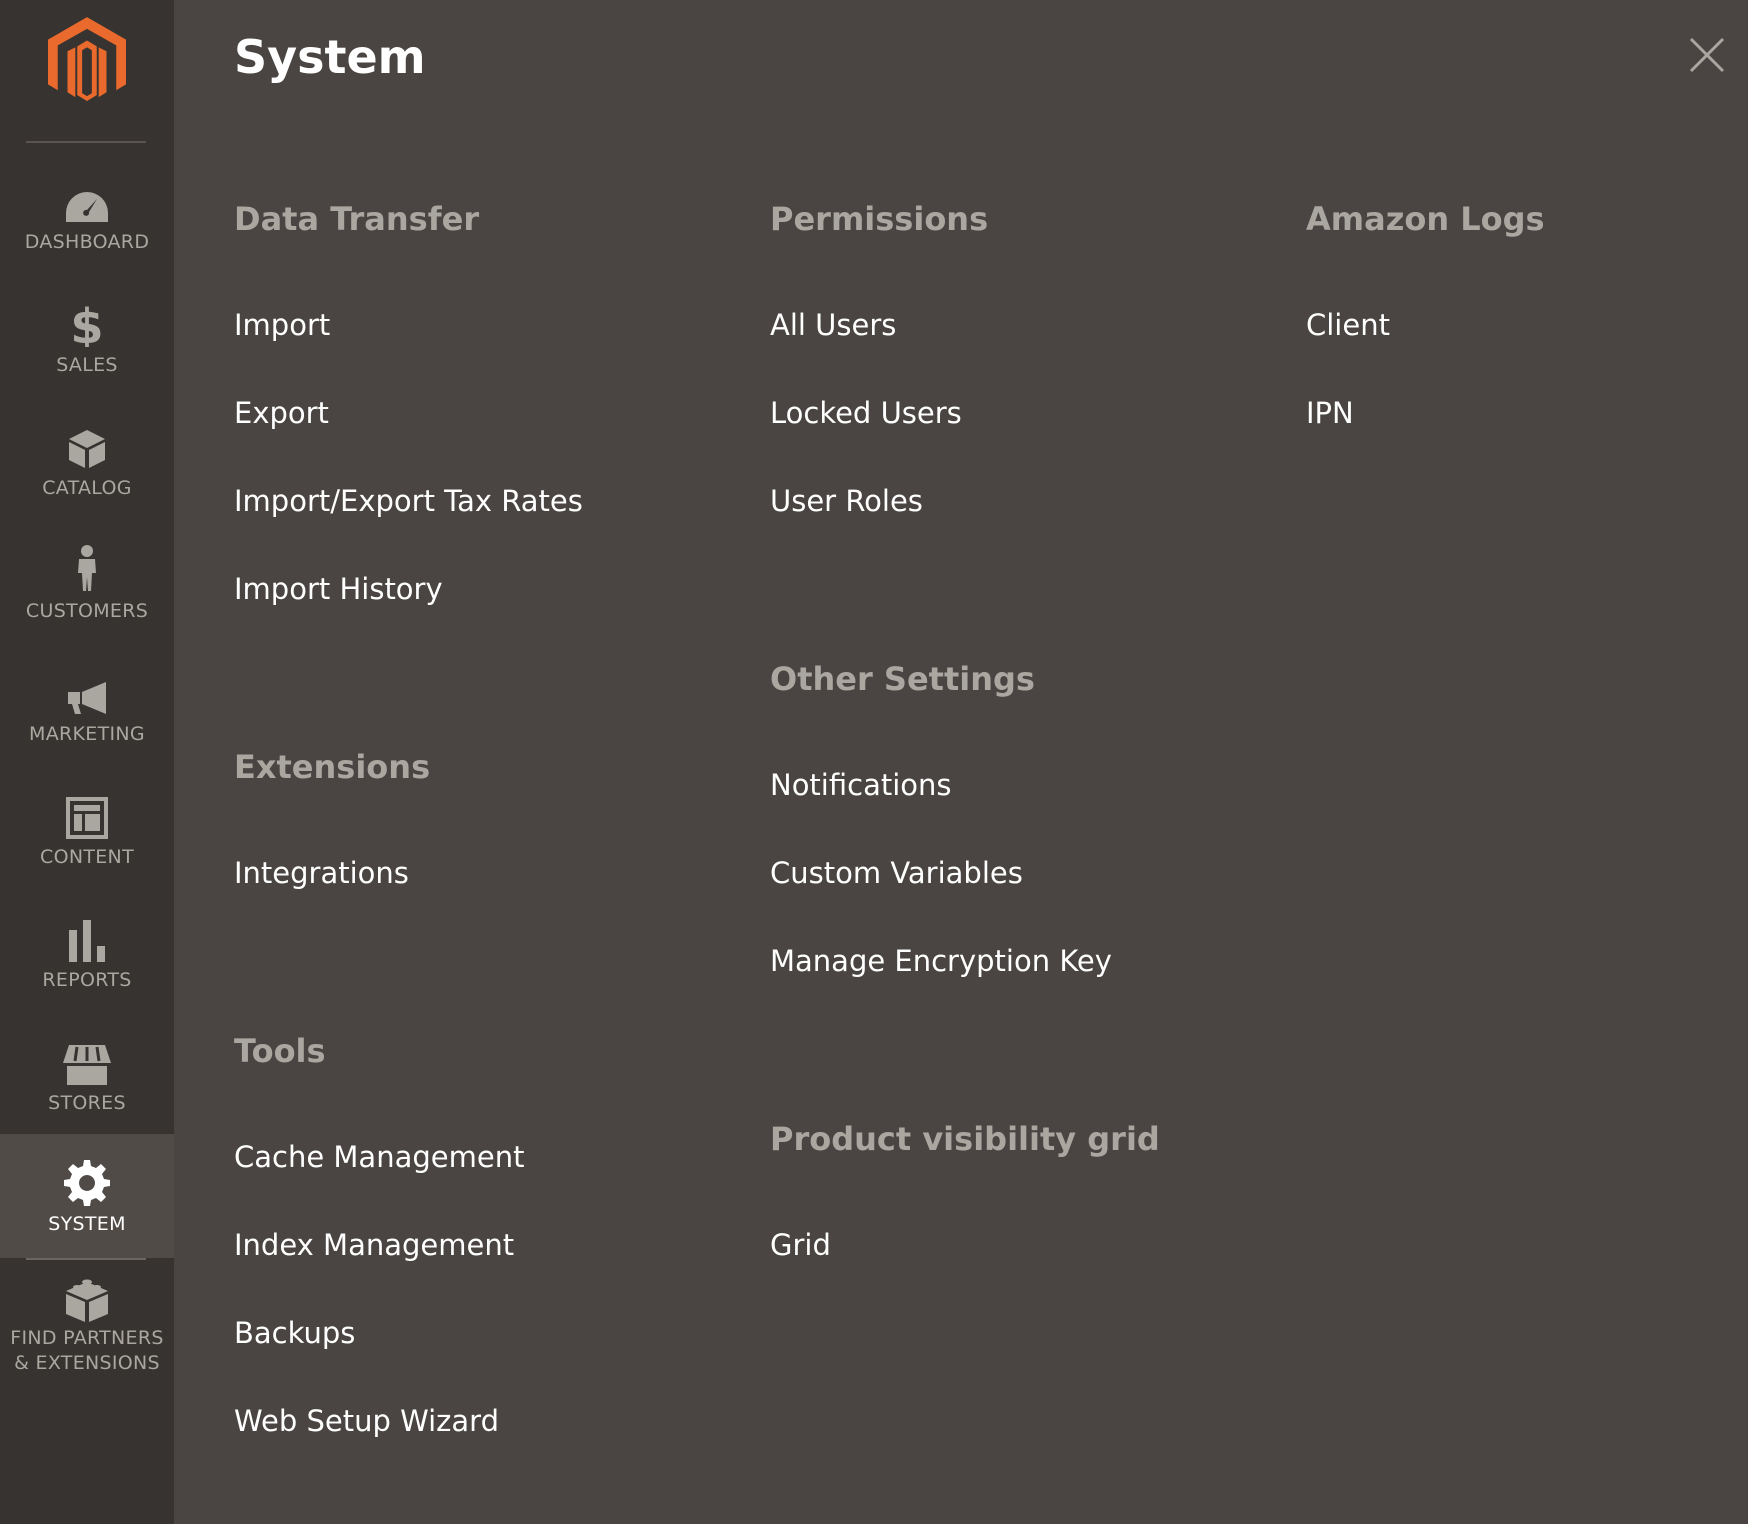  I want to click on sidebar-item-content: CONTENT, so click(87, 829).